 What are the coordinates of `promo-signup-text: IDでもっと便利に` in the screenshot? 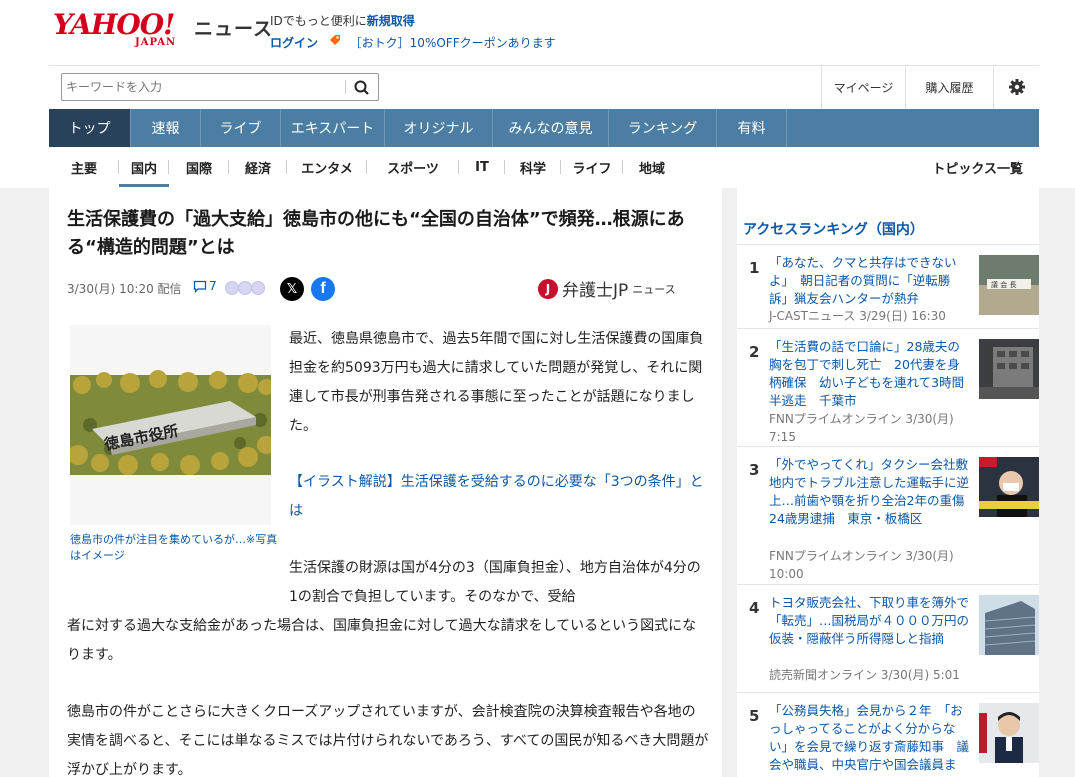 It's located at (318, 21).